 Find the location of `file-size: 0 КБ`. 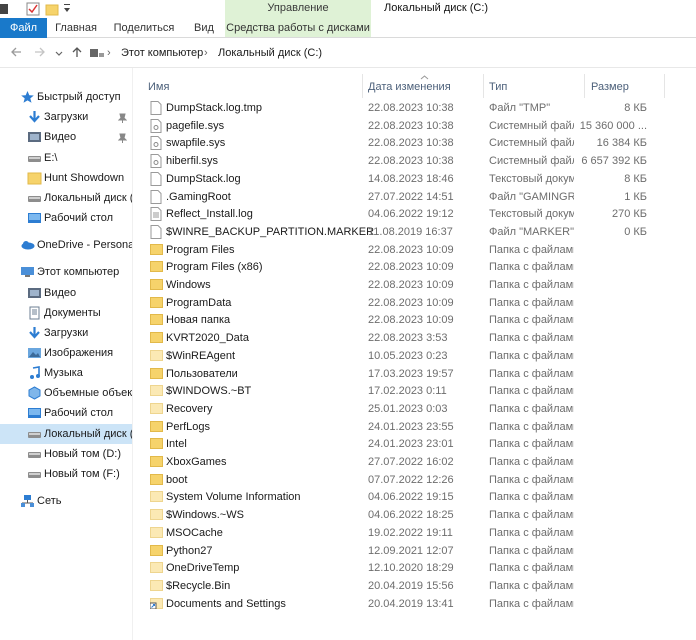

file-size: 0 КБ is located at coordinates (635, 231).